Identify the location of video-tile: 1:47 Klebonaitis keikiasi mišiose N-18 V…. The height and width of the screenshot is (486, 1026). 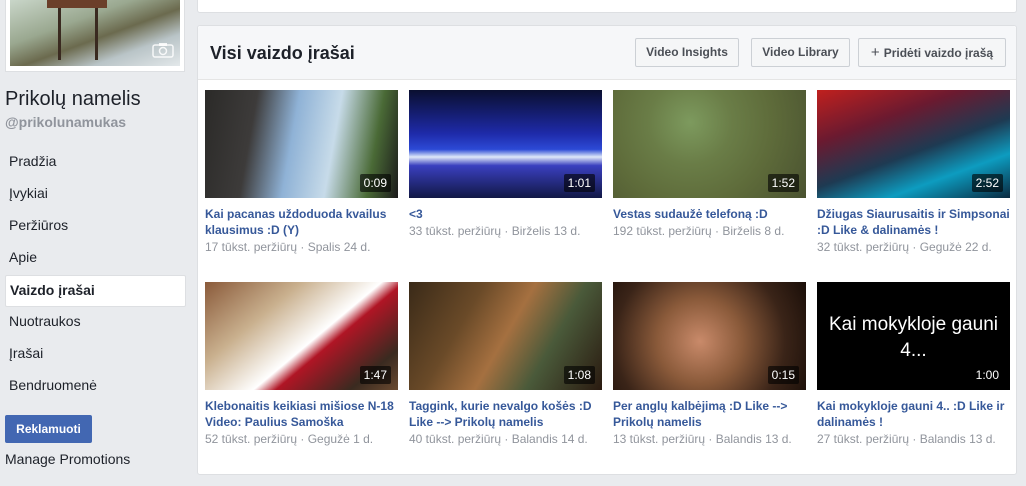
(301, 364).